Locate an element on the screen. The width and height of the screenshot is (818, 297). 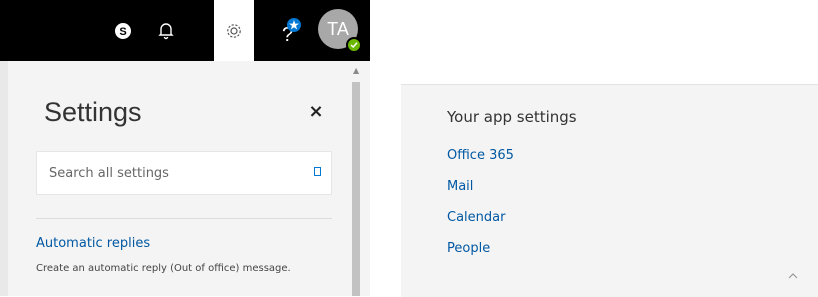
search-icon is located at coordinates (317, 171).